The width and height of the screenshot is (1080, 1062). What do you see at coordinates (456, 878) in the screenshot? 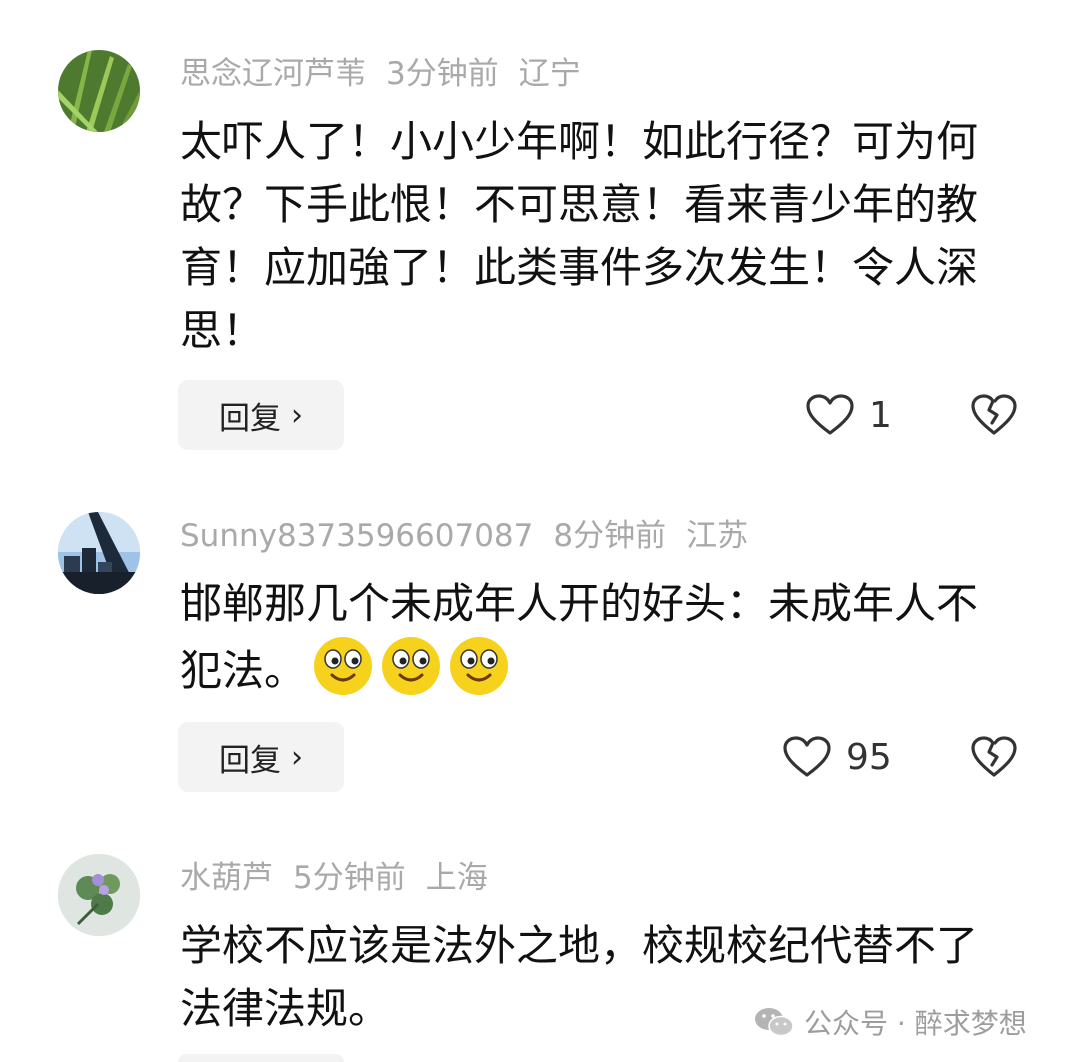
I see `location: 上海` at bounding box center [456, 878].